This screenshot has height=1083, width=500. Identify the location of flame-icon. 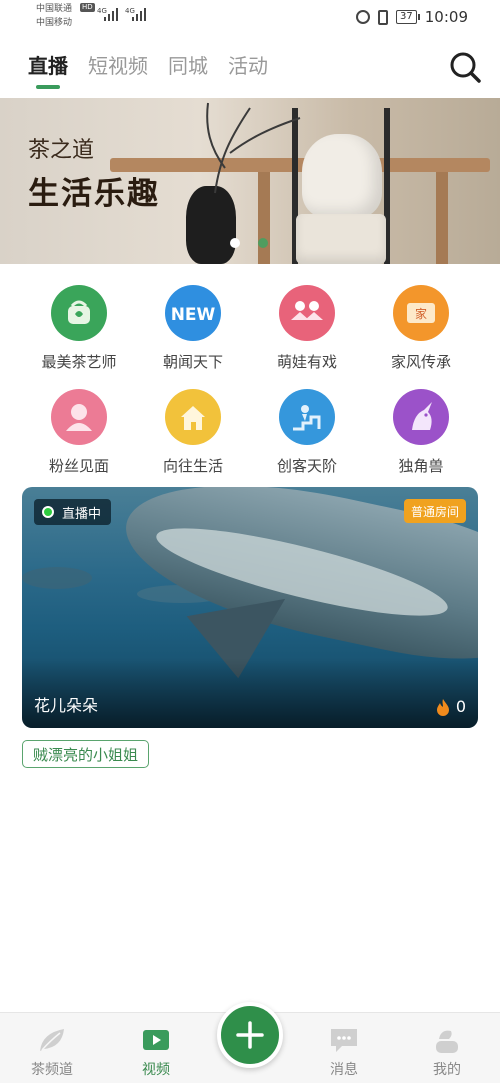
(442, 707).